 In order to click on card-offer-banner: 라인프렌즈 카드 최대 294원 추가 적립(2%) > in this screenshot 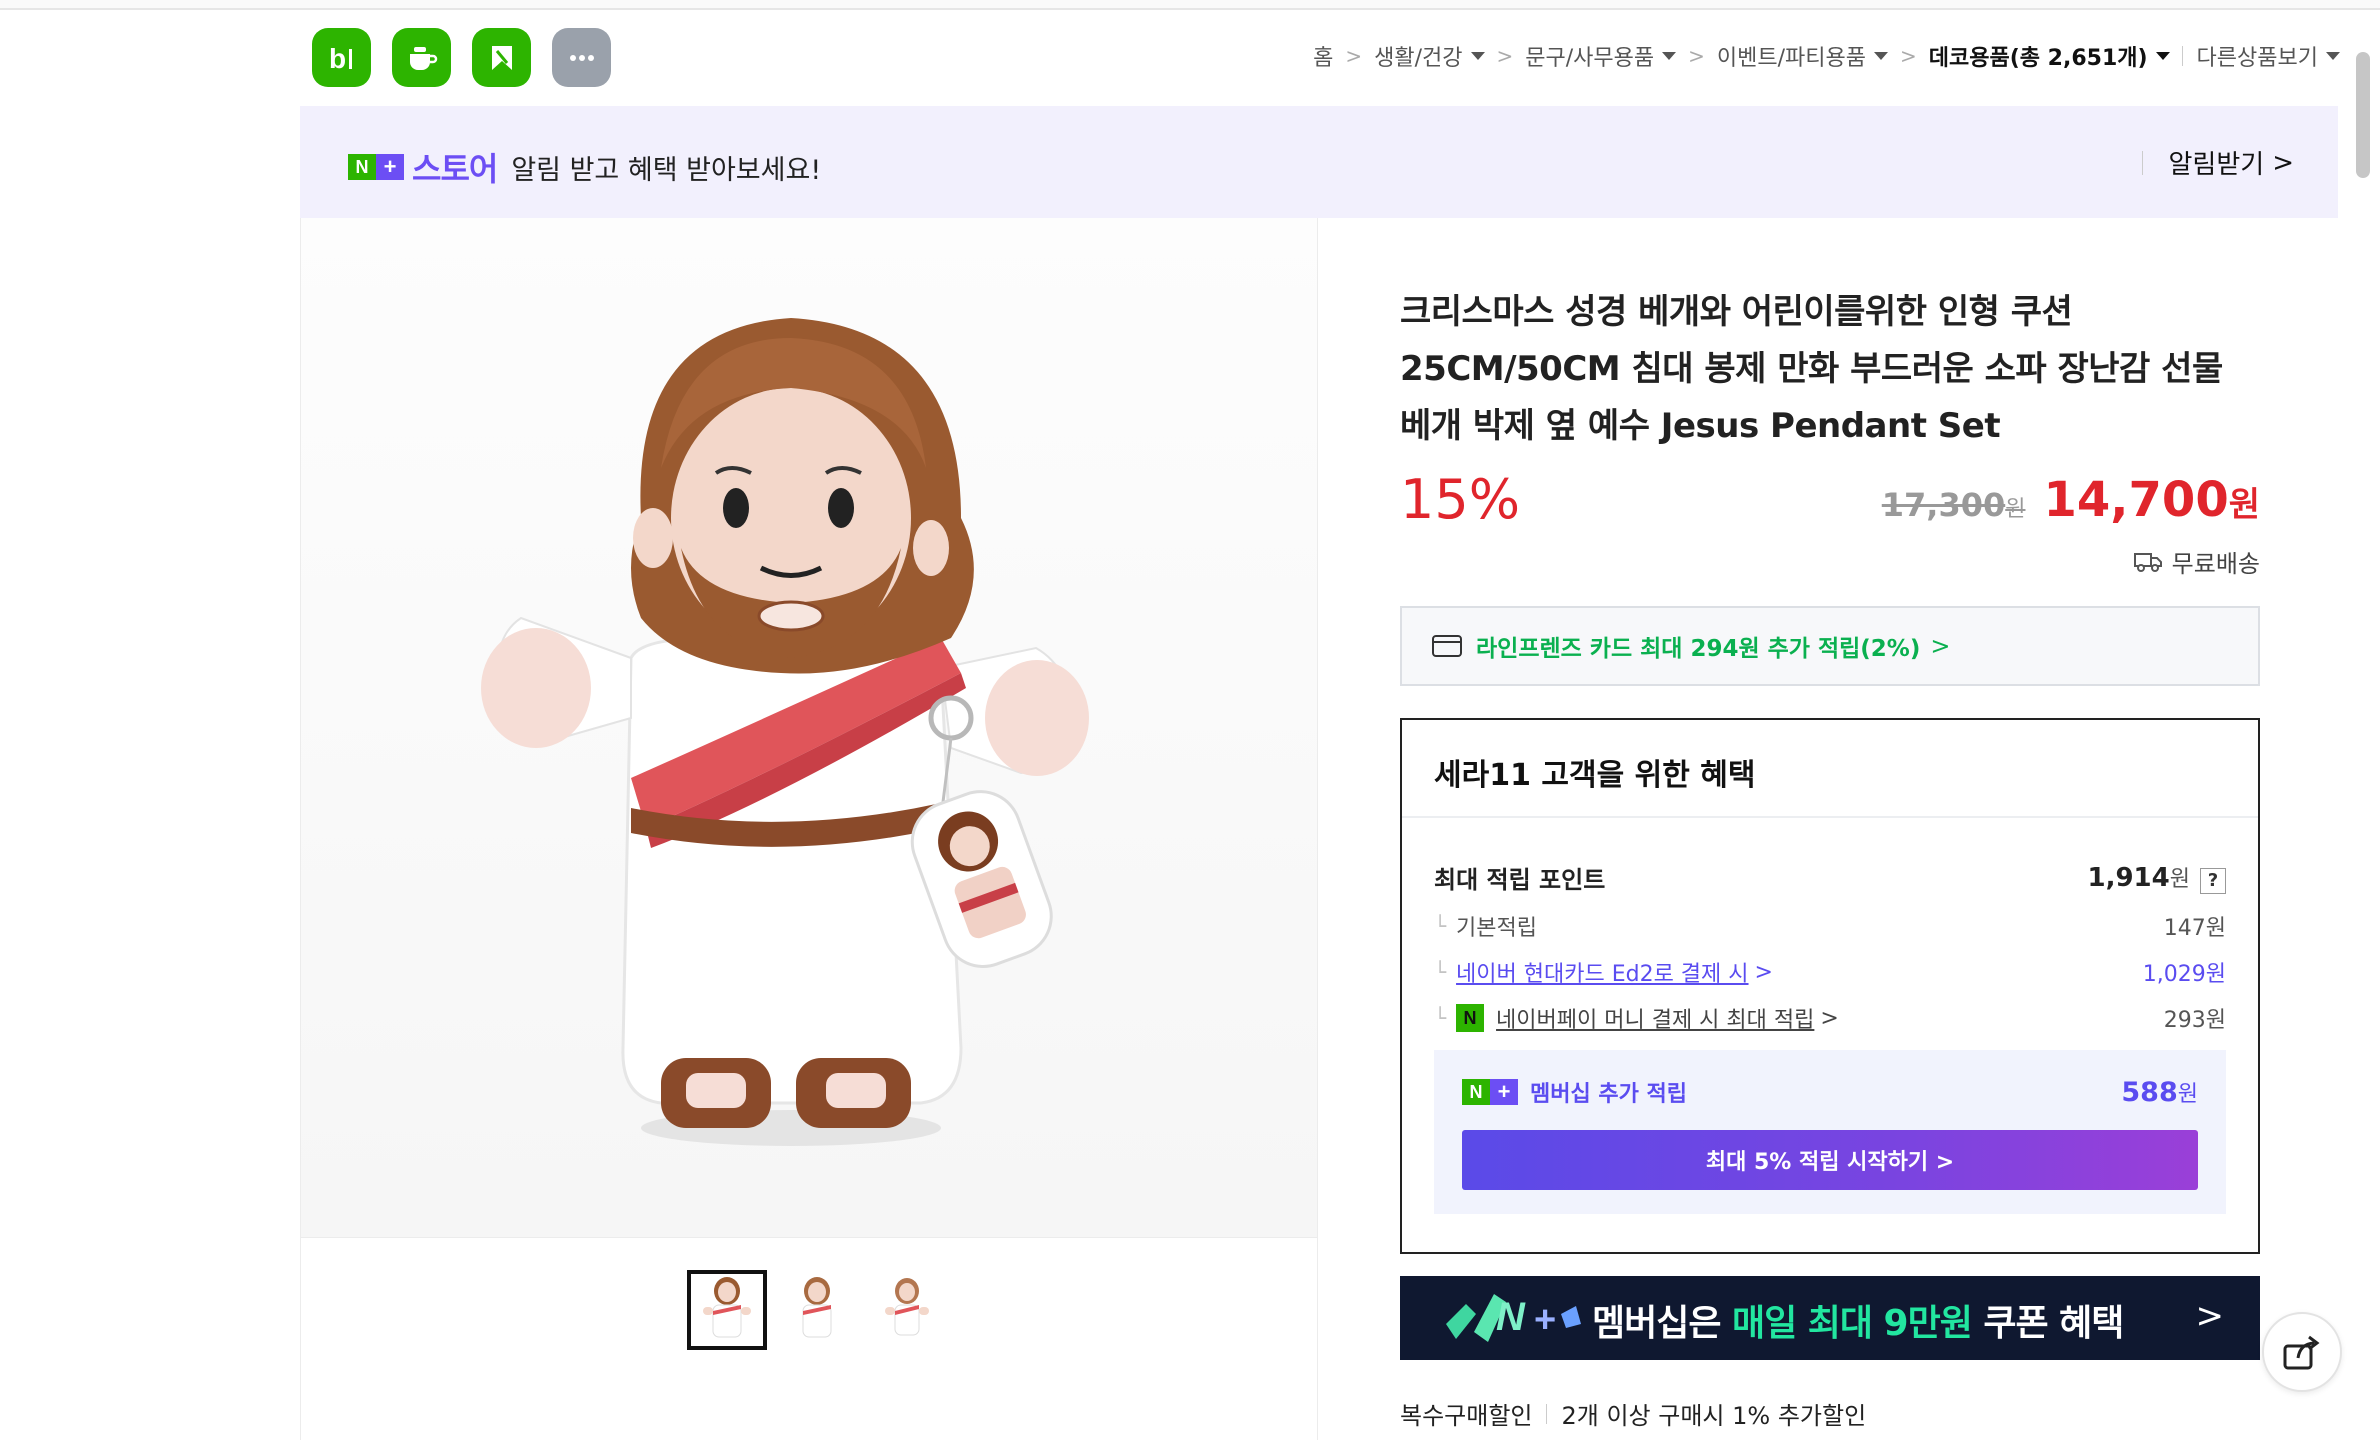, I will do `click(1830, 646)`.